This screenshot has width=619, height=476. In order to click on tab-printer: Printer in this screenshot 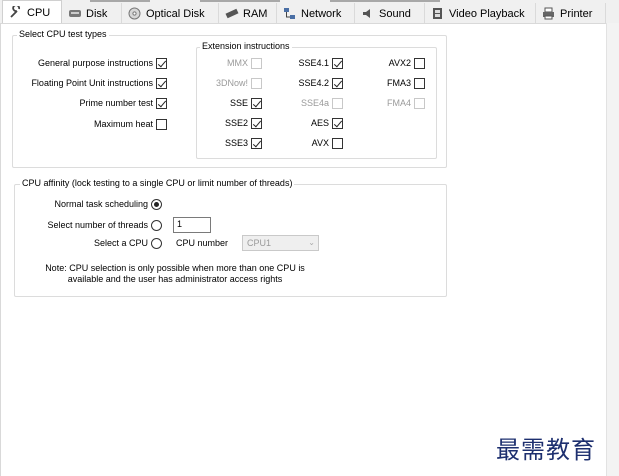, I will do `click(571, 13)`.